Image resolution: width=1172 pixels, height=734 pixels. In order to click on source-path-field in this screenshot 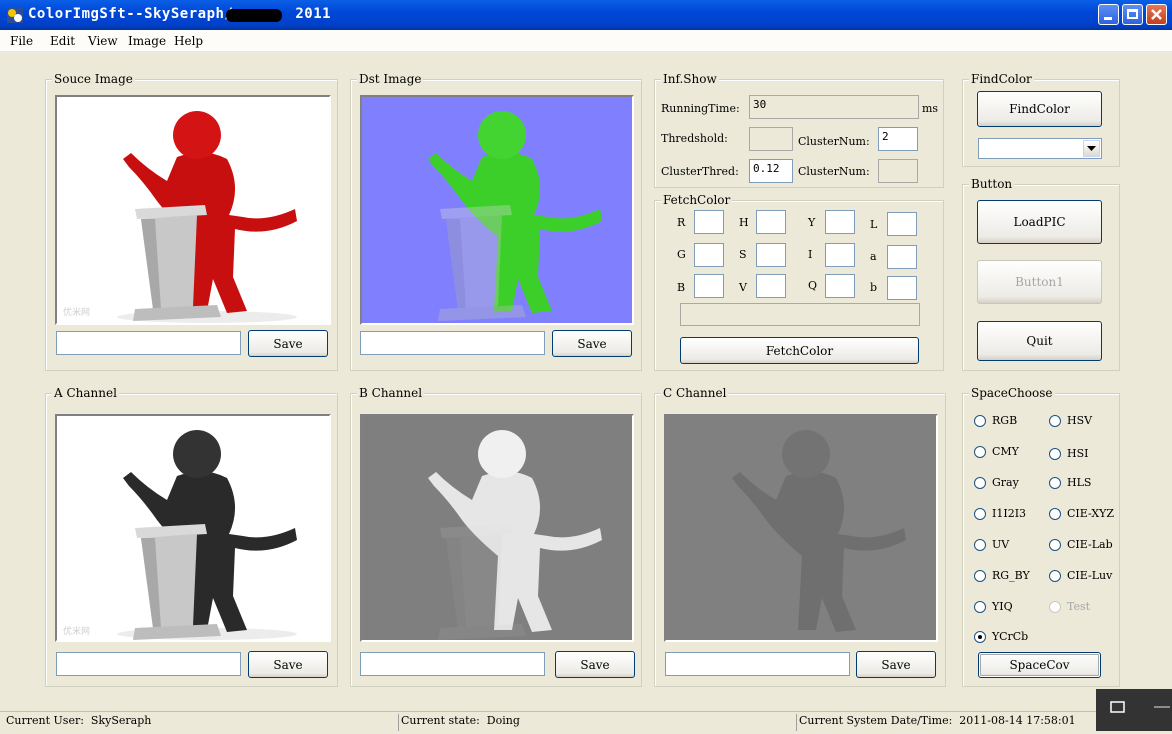, I will do `click(148, 343)`.